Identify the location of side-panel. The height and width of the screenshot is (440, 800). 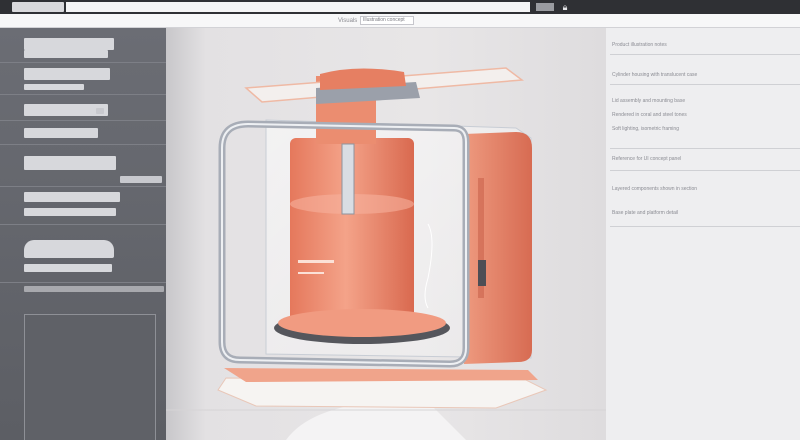
(498, 248).